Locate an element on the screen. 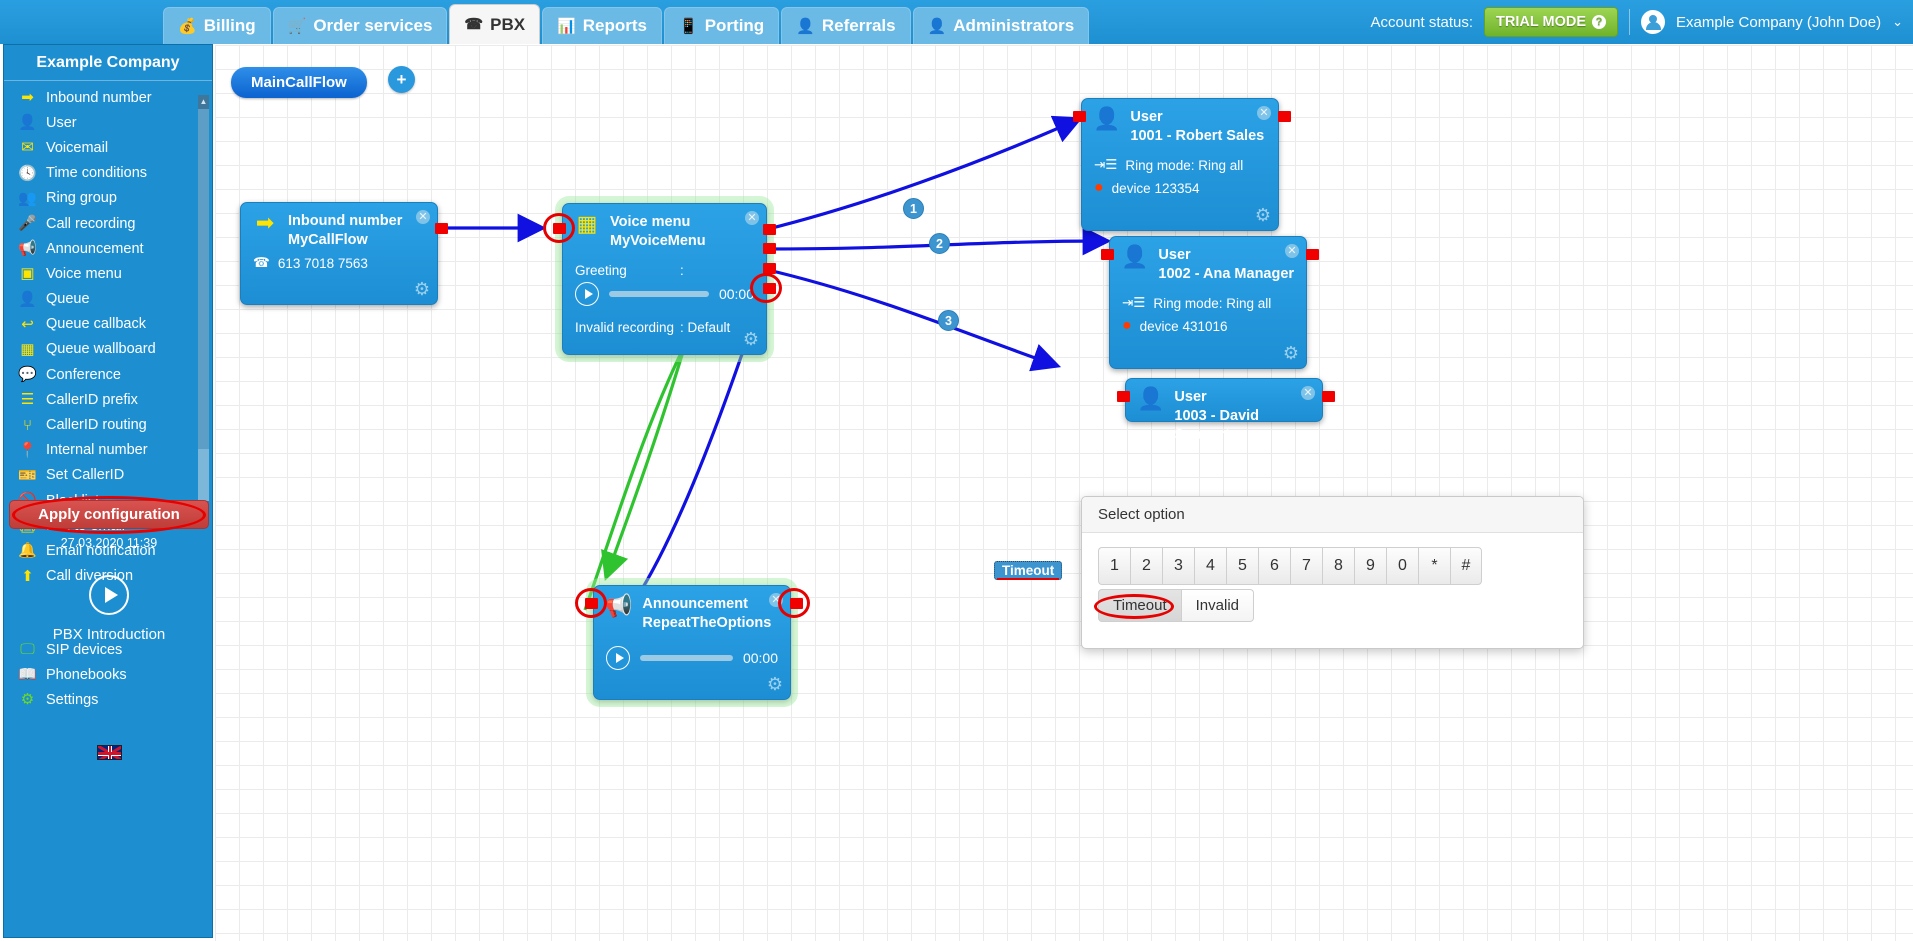  sidebar-item-set-callerid: 🎫 Set CallerID is located at coordinates (108, 475).